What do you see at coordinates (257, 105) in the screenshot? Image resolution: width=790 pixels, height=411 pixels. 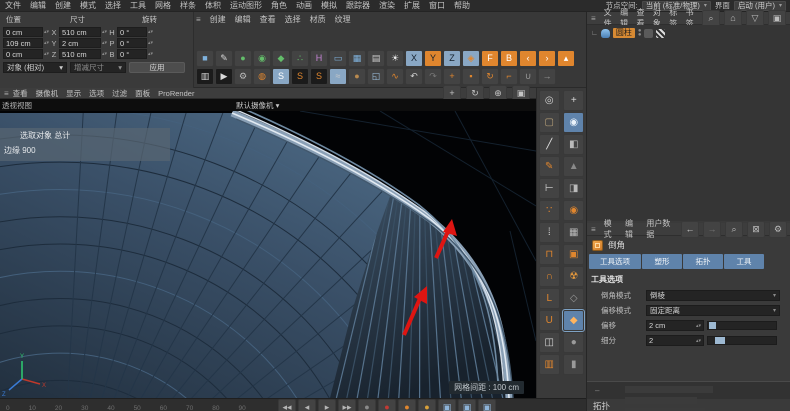 I see `camera-label: 默认摄像机 ▾` at bounding box center [257, 105].